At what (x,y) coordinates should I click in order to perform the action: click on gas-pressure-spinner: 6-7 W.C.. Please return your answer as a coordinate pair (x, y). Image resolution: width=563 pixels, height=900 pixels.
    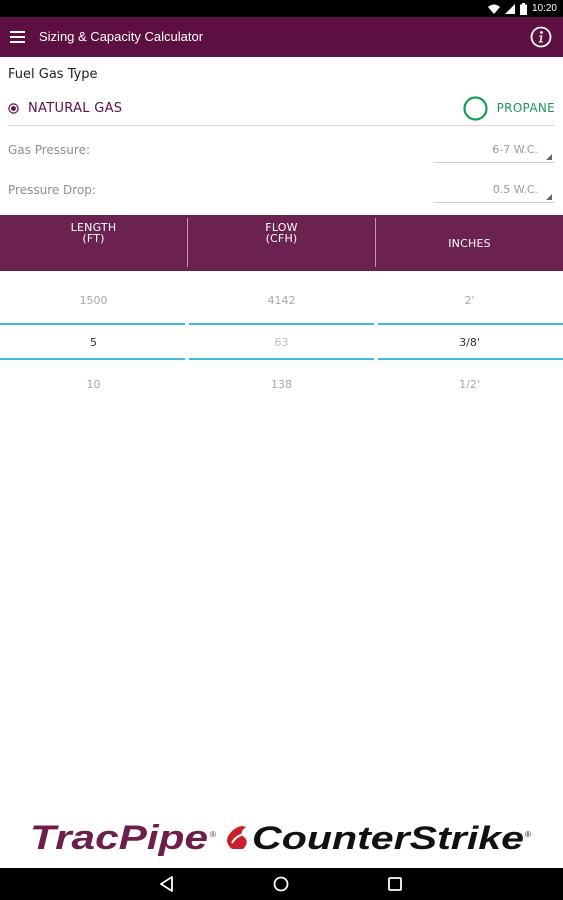
    Looking at the image, I should click on (494, 152).